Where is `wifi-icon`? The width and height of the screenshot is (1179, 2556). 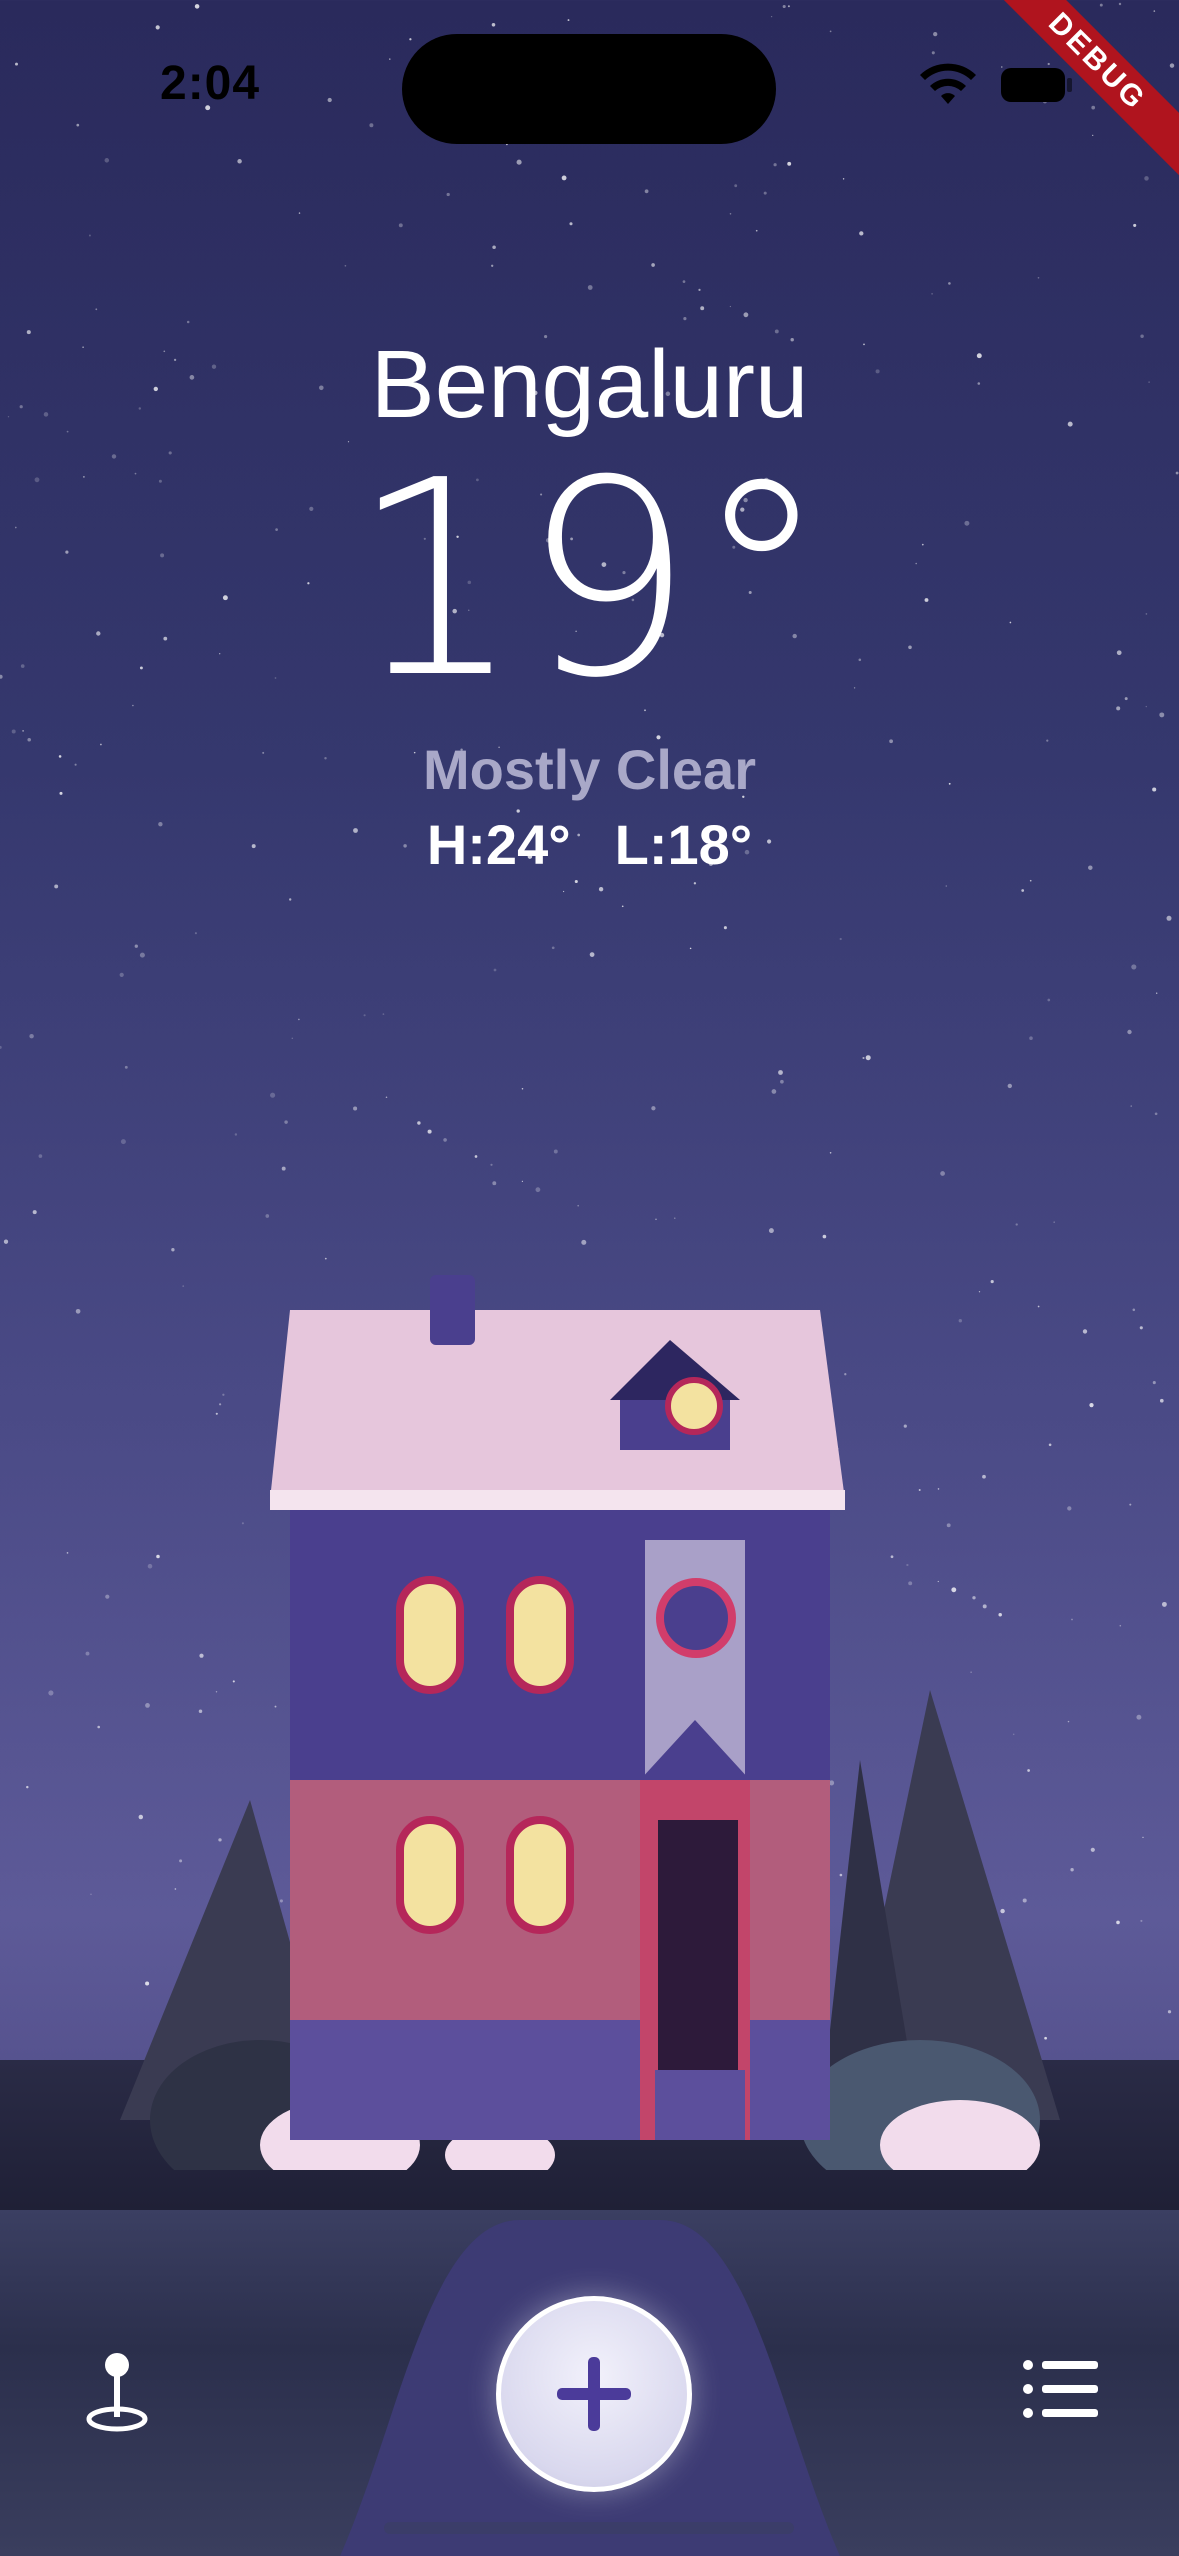
wifi-icon is located at coordinates (948, 83).